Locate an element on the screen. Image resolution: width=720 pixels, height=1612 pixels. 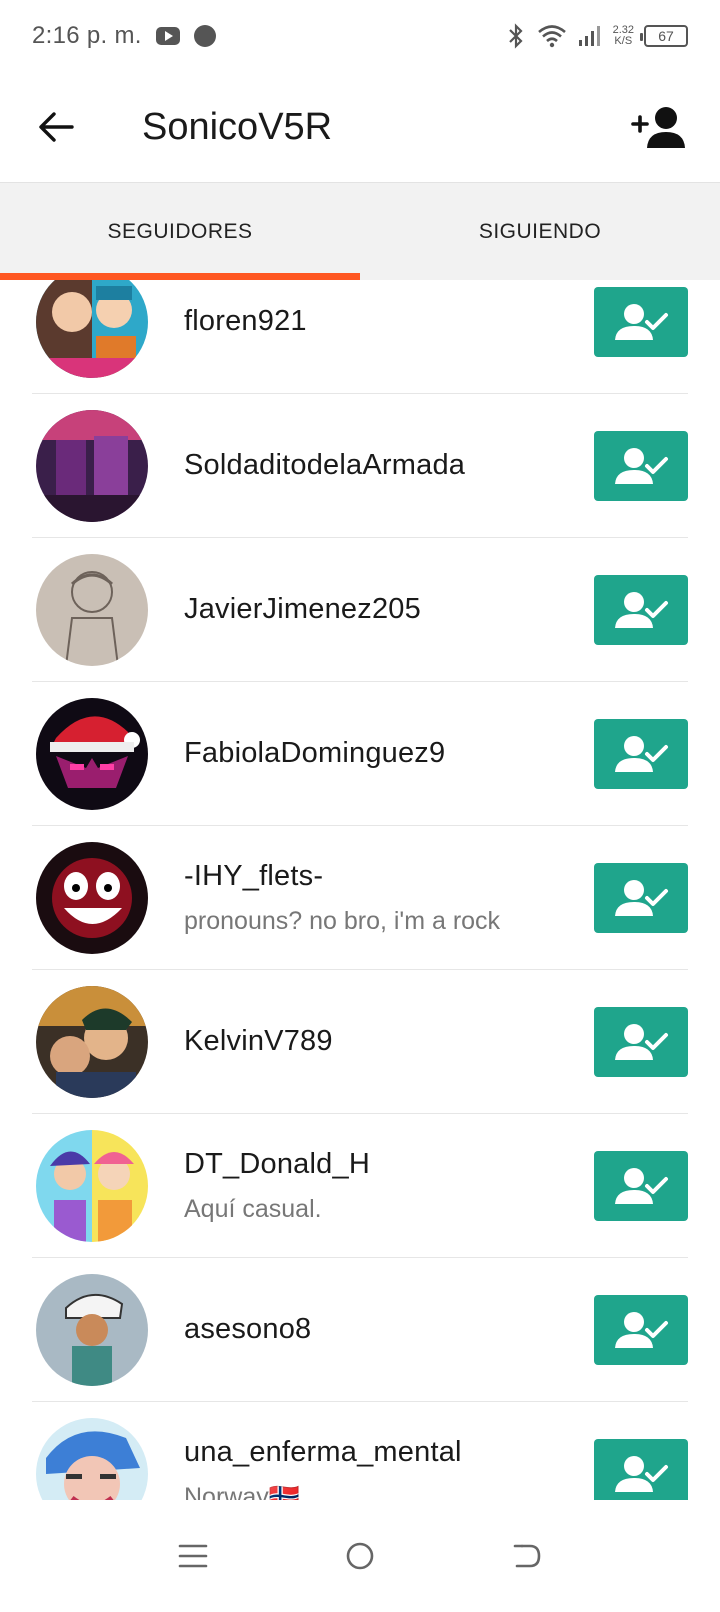
add-user-button is located at coordinates (659, 127).